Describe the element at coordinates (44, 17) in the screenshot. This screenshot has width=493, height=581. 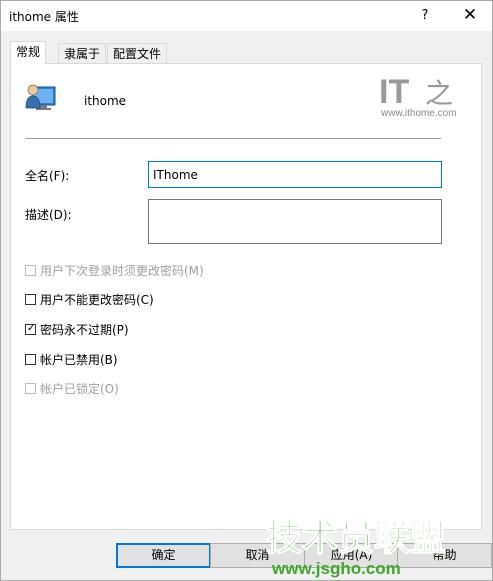
I see `window-title: ithome 属性` at that location.